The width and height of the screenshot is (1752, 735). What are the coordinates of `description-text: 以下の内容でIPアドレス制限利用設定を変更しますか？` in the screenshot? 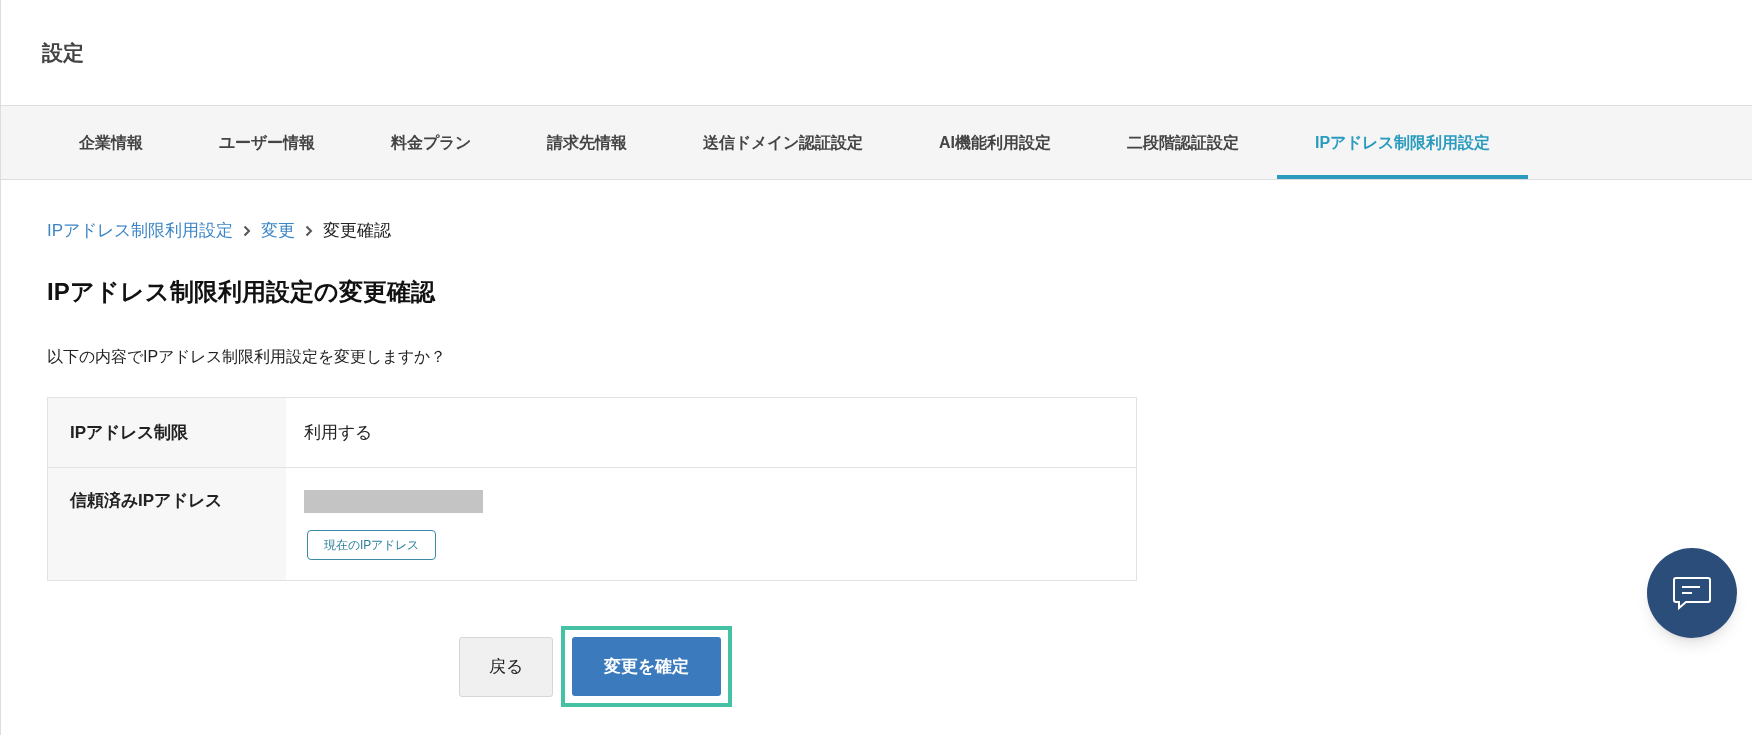 It's located at (247, 356).